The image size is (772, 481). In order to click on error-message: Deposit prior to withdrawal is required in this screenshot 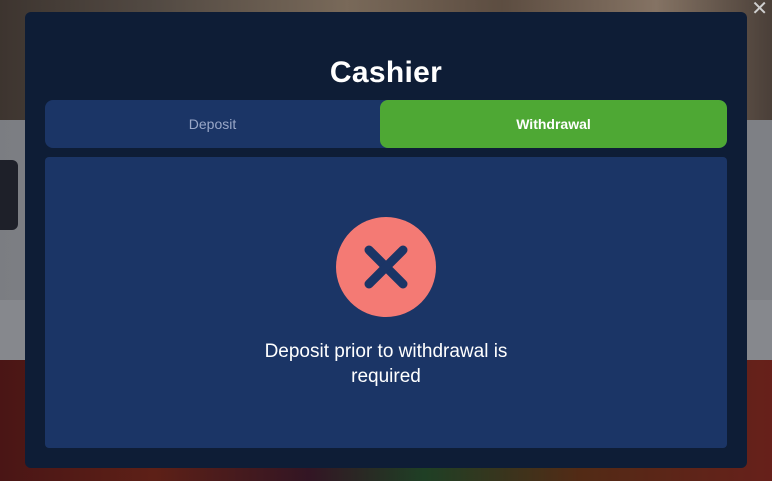, I will do `click(386, 364)`.